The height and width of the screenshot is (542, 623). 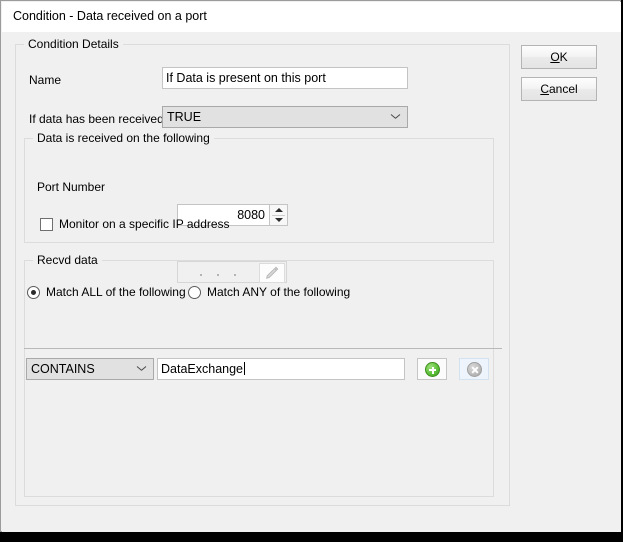 I want to click on port-settings-legend: Data is received on the following, so click(x=123, y=138).